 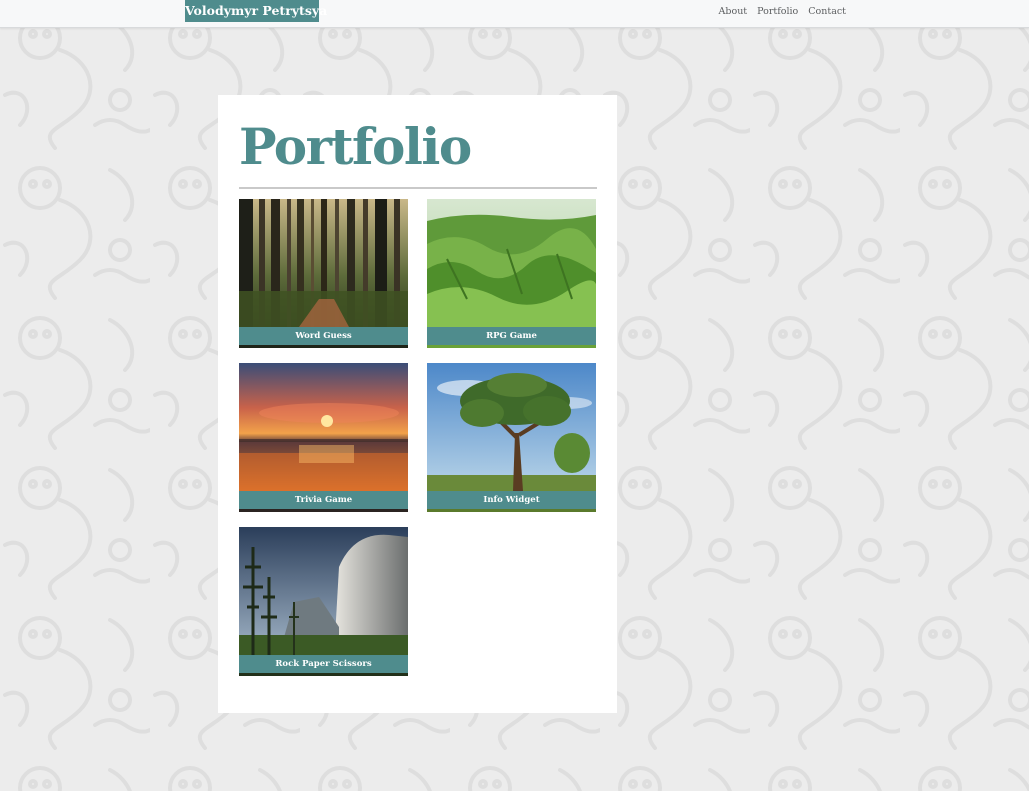 What do you see at coordinates (511, 263) in the screenshot?
I see `green-hills-image` at bounding box center [511, 263].